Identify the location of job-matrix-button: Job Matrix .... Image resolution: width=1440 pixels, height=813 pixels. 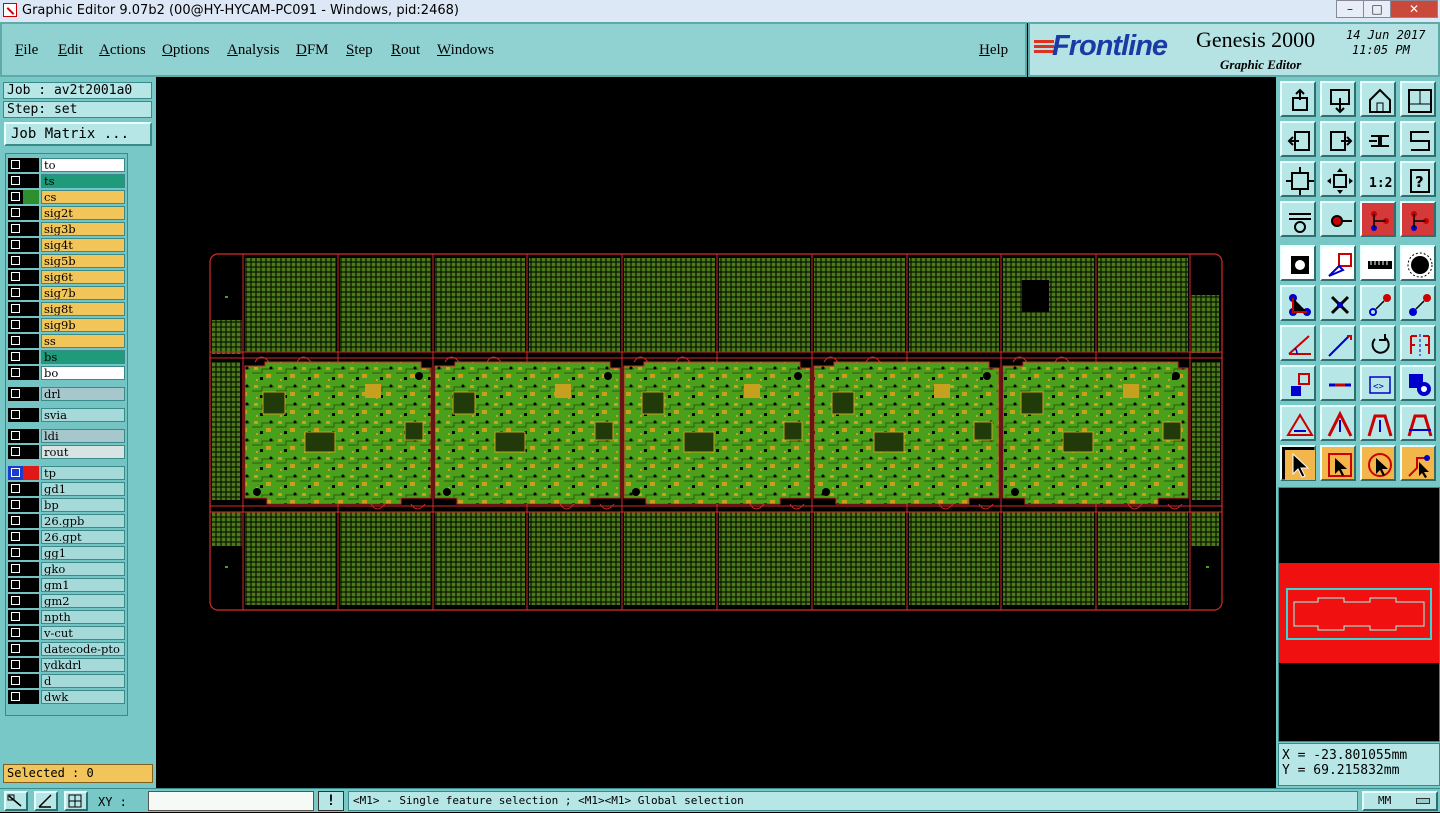
(78, 134).